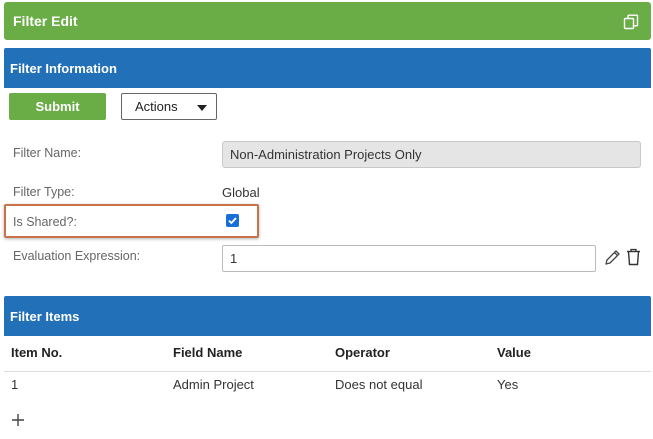 The width and height of the screenshot is (653, 439). Describe the element at coordinates (45, 21) in the screenshot. I see `page-title: Filter Edit` at that location.